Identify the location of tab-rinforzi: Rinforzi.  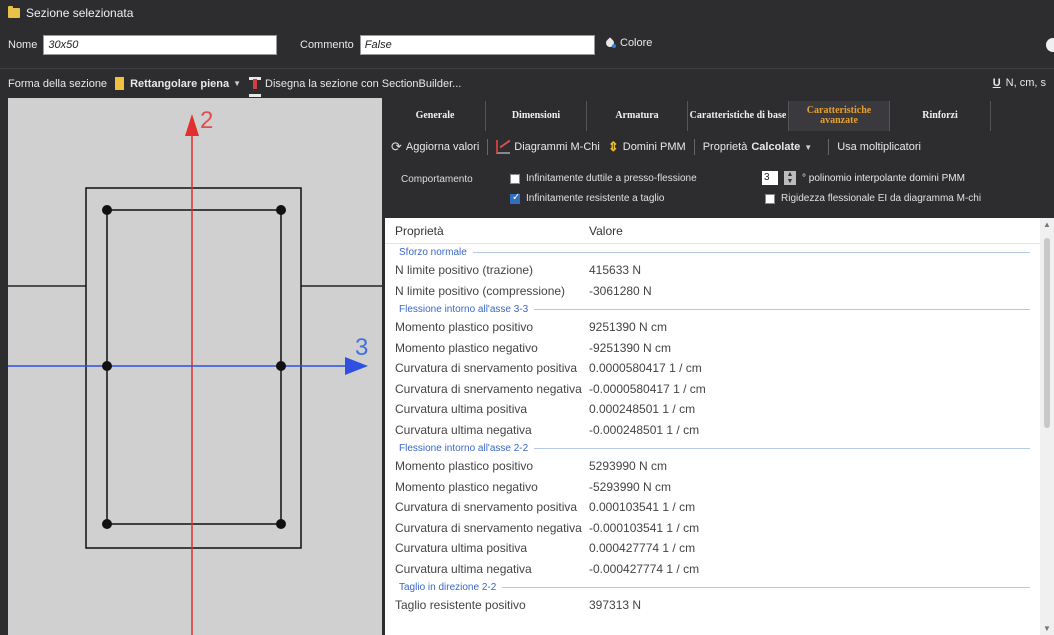
(940, 116).